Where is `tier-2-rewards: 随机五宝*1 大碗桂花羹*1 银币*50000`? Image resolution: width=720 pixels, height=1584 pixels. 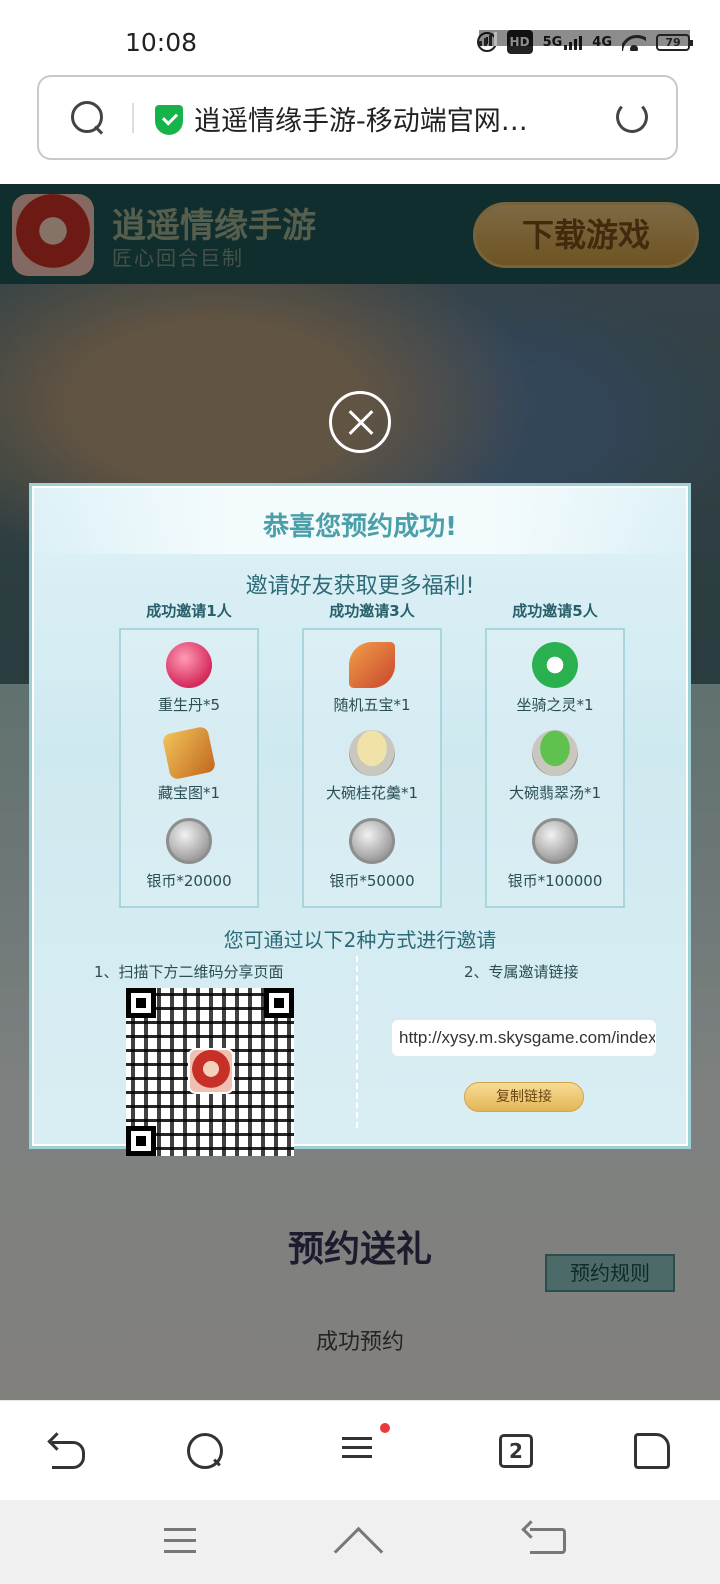
tier-2-rewards: 随机五宝*1 大碗桂花羹*1 银币*50000 is located at coordinates (372, 768).